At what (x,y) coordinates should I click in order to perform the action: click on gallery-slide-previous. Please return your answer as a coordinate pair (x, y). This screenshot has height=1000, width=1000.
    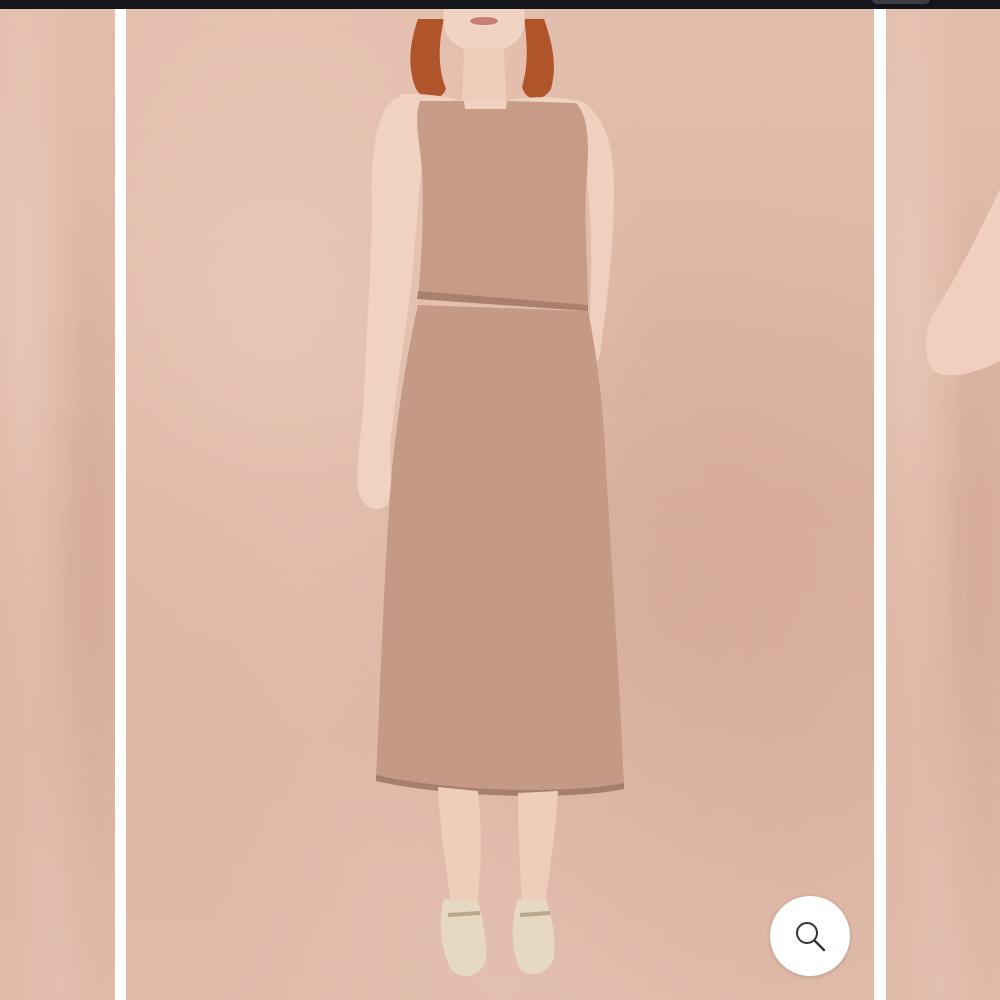
    Looking at the image, I should click on (57, 504).